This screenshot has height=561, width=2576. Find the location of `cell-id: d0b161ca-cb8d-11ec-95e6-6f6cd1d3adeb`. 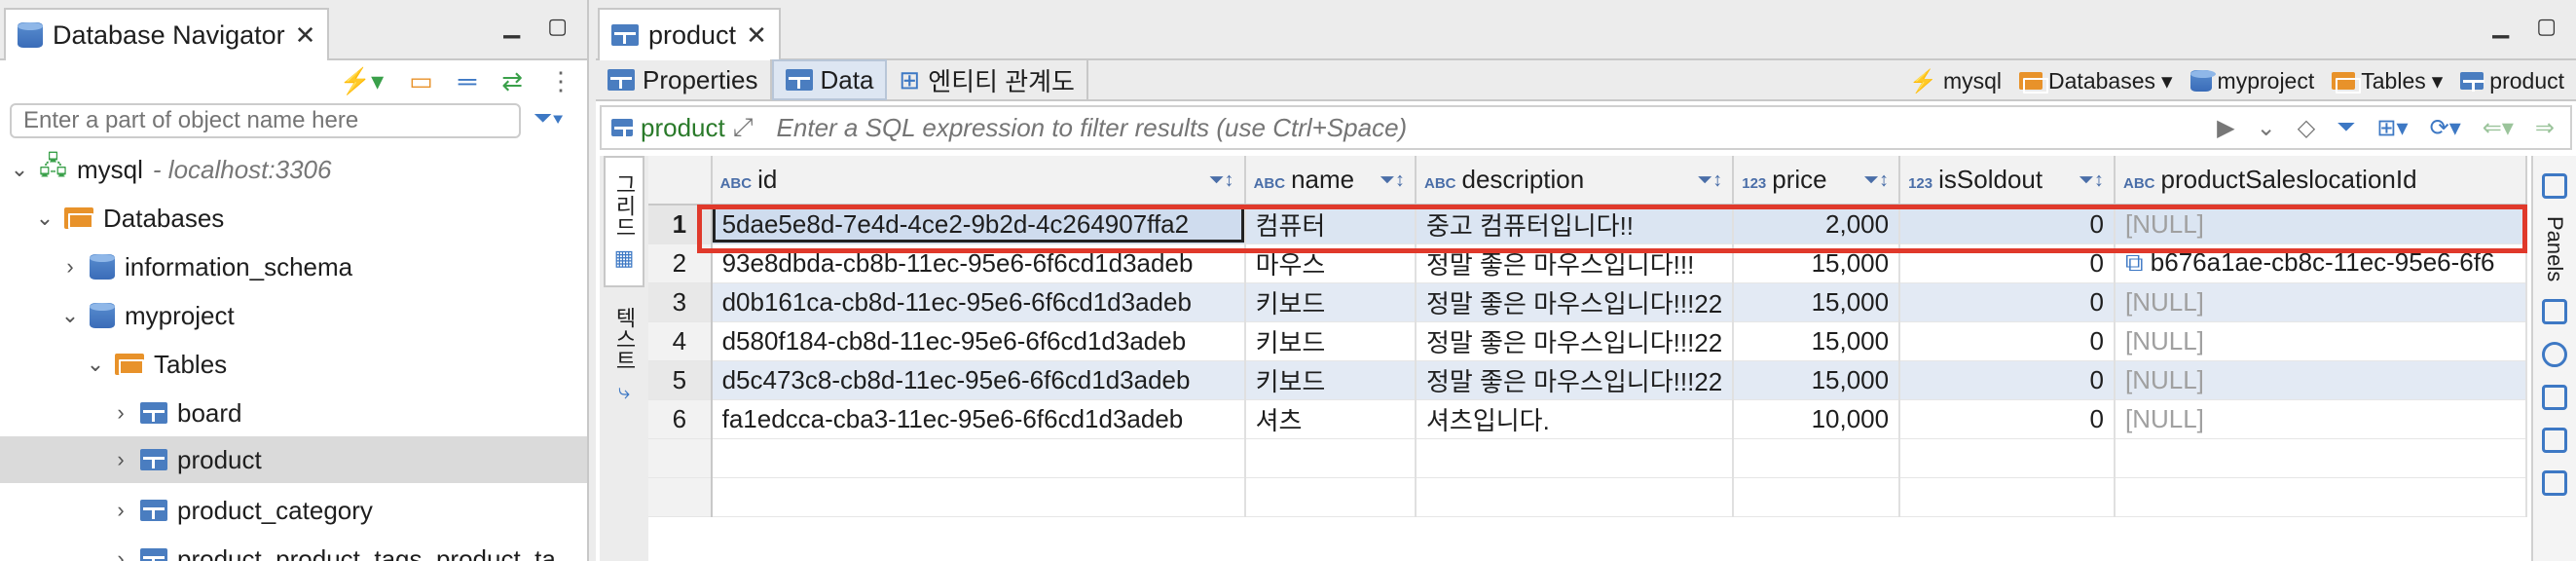

cell-id: d0b161ca-cb8d-11ec-95e6-6f6cd1d3adeb is located at coordinates (978, 302).